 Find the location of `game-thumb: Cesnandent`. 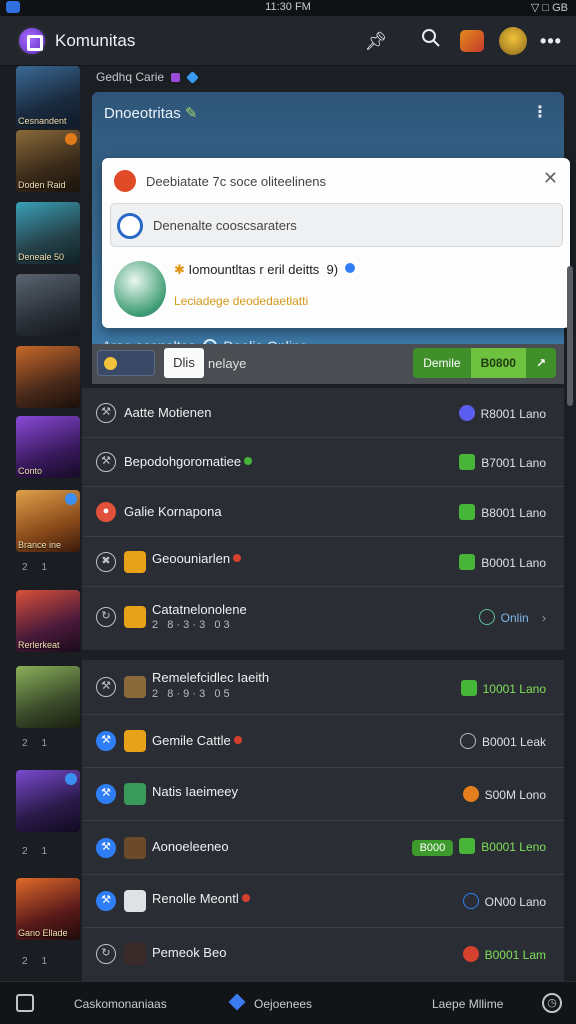

game-thumb: Cesnandent is located at coordinates (48, 97).